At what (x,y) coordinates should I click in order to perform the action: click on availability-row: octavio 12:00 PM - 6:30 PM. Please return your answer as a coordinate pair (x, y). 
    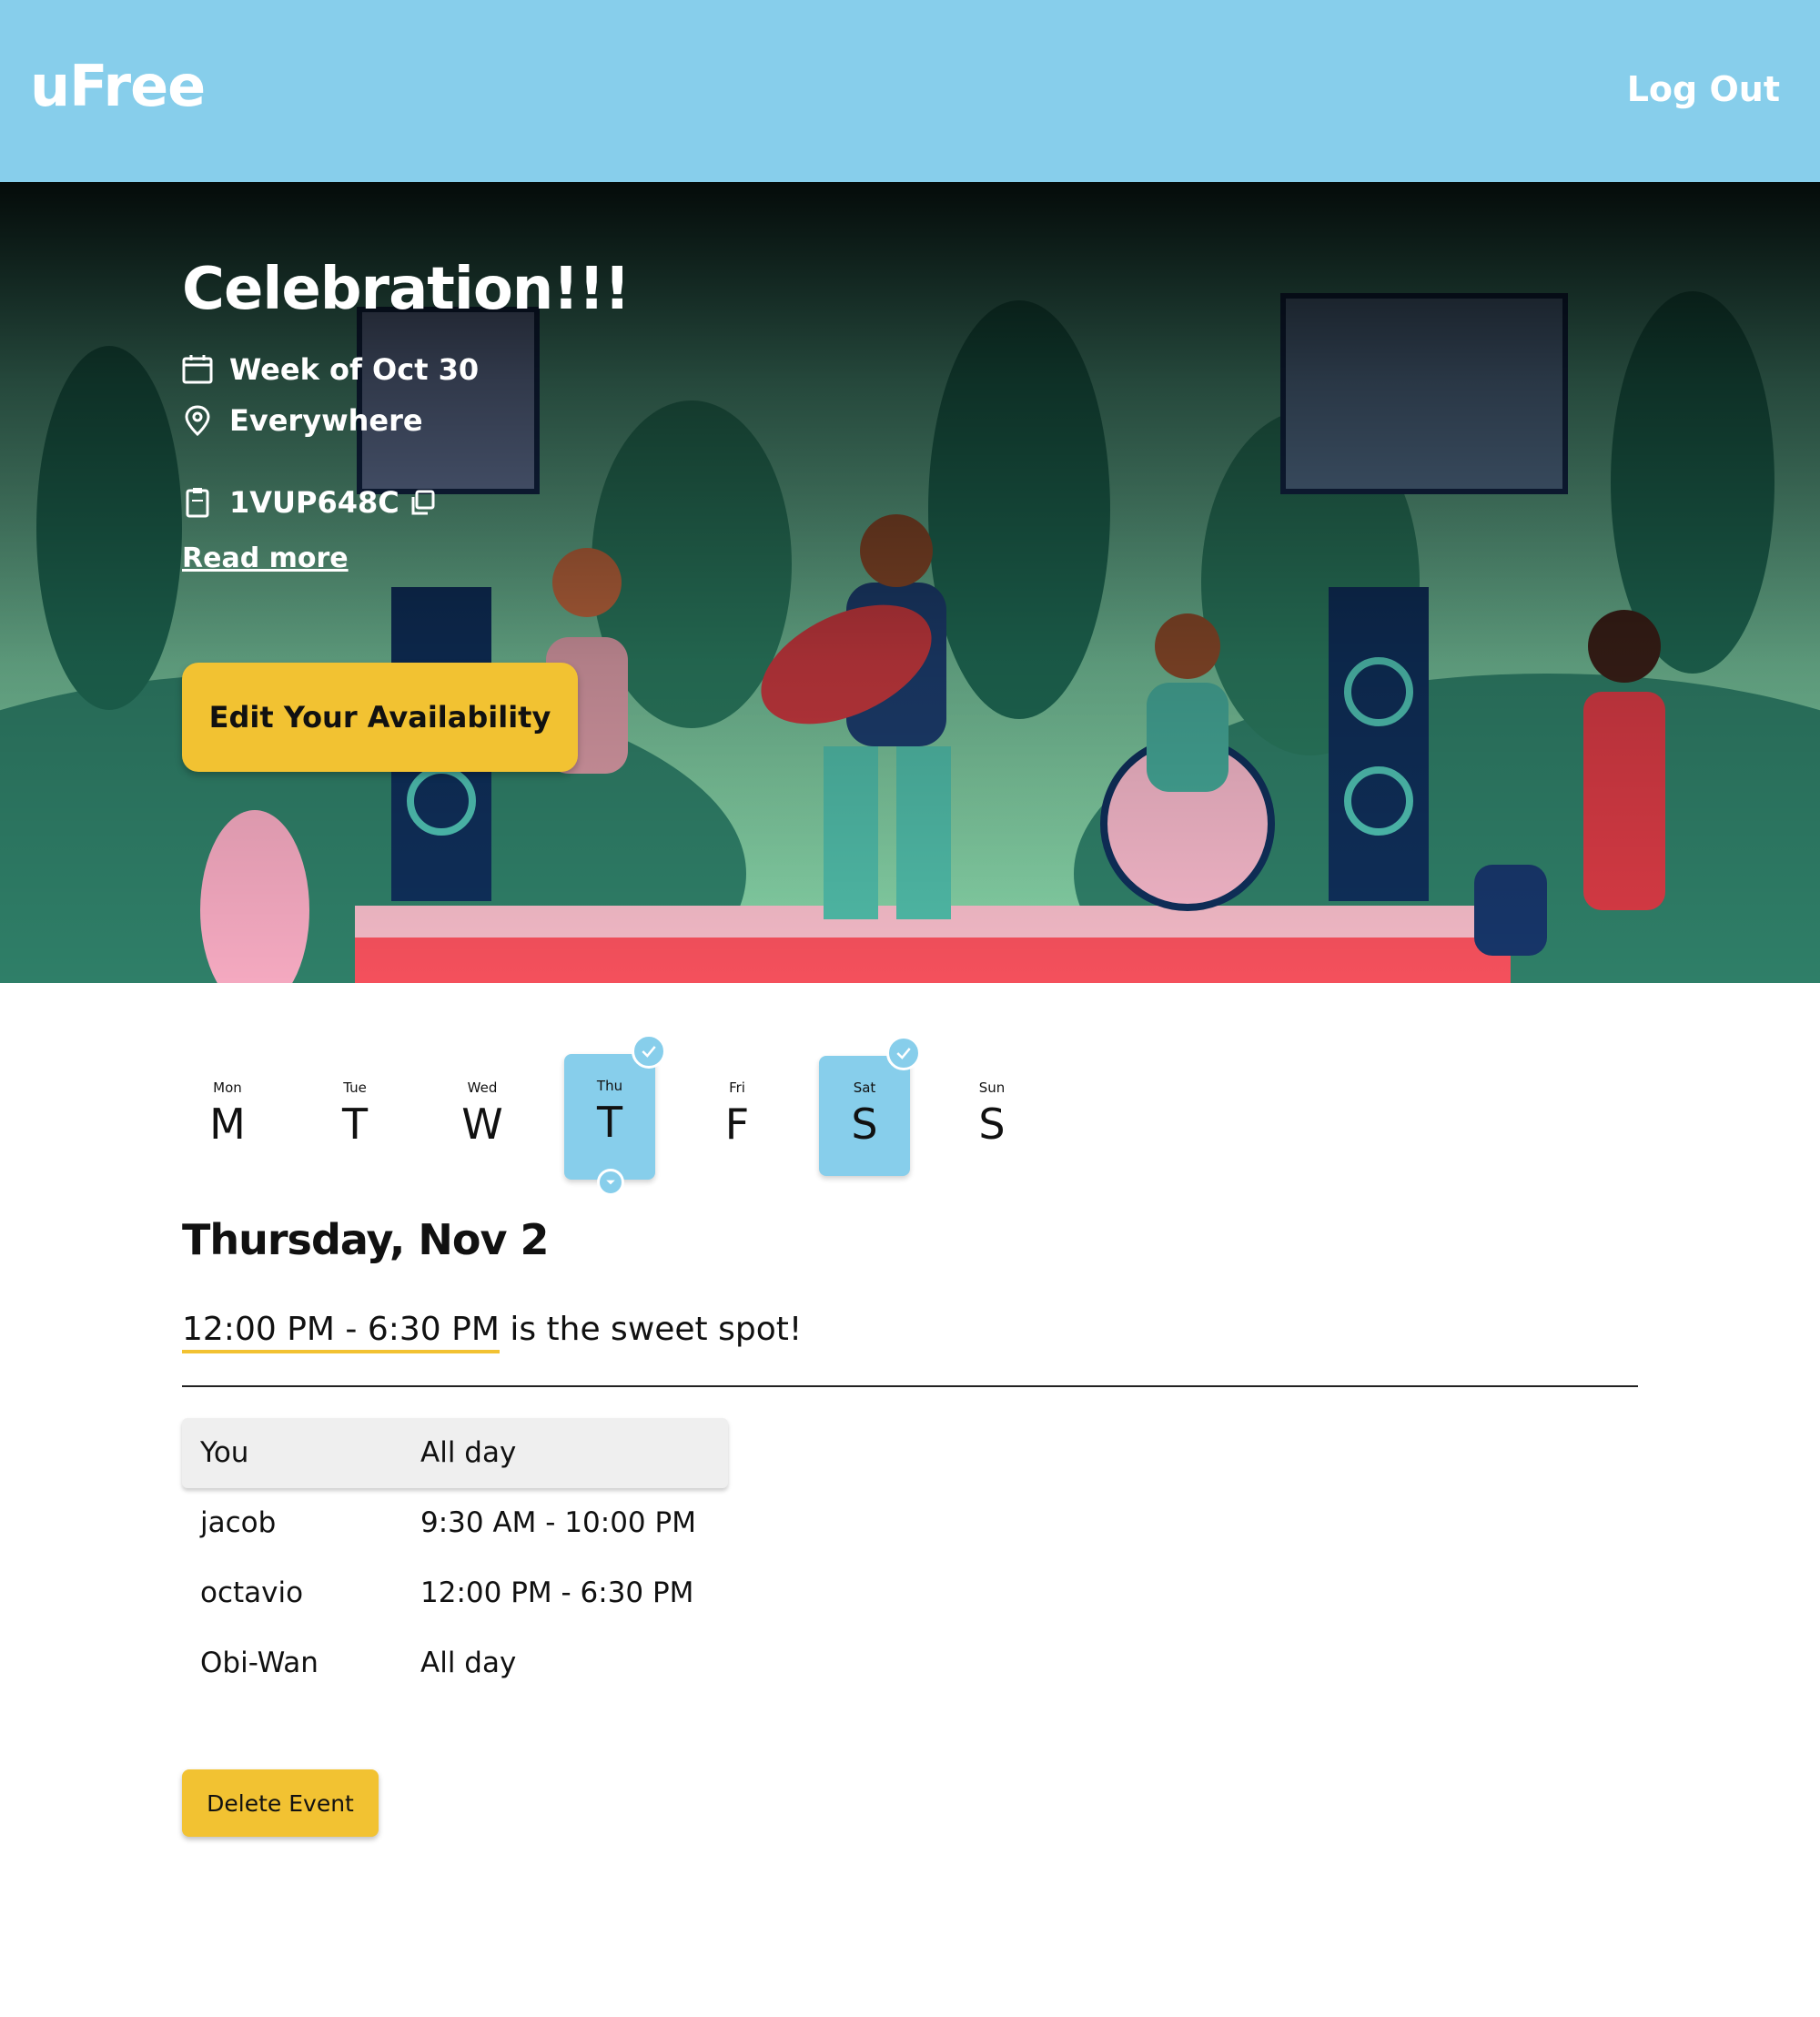
    Looking at the image, I should click on (455, 1593).